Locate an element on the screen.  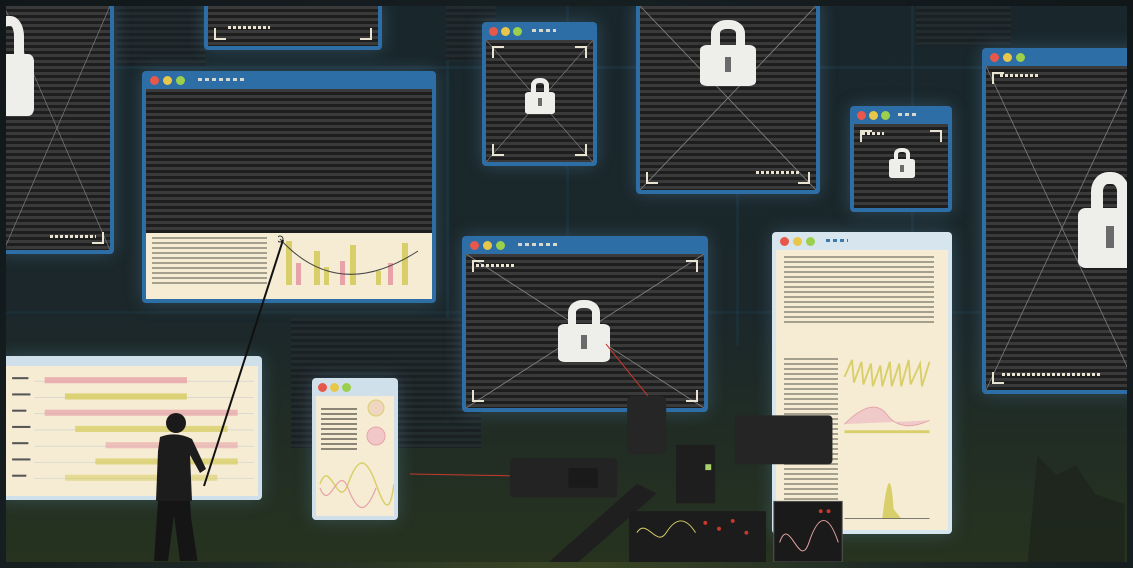
window-locked-small is located at coordinates (539, 94).